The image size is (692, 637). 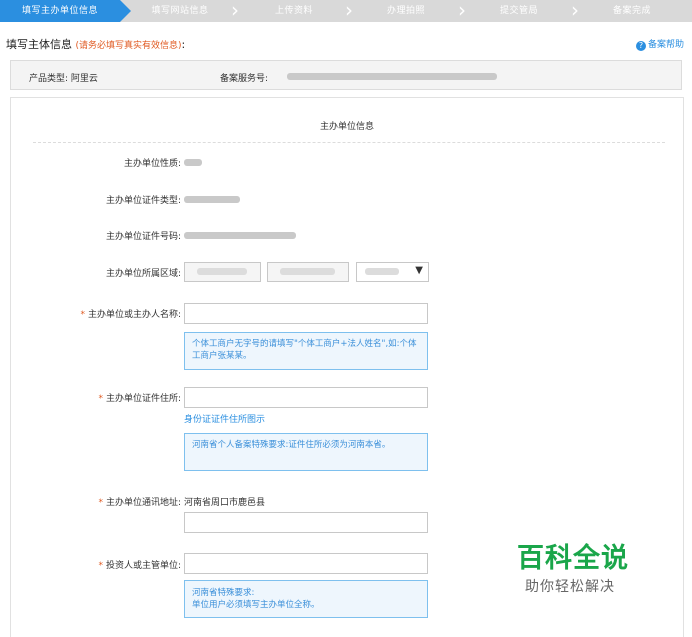 I want to click on dropdown-arrow-icon: ▼, so click(x=419, y=270).